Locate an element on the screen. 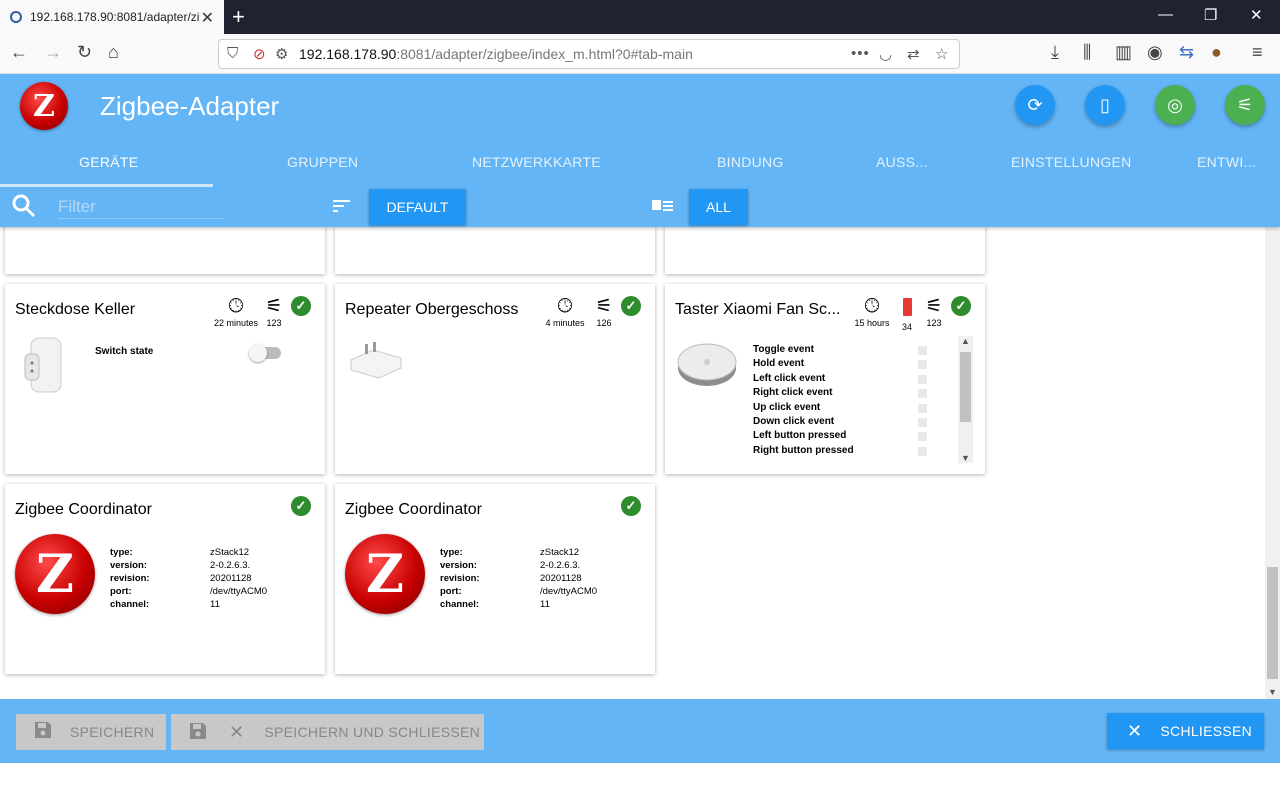 This screenshot has width=1280, height=800. switch-state-toggle is located at coordinates (265, 353).